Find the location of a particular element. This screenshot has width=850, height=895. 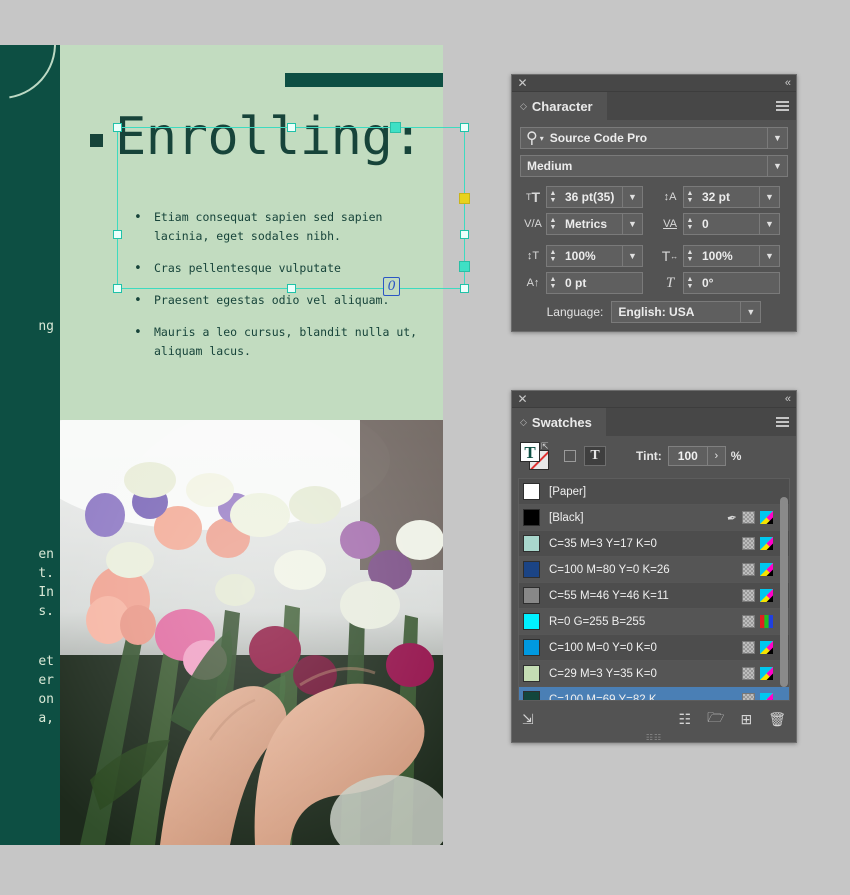

text-overflow-port: 0 is located at coordinates (391, 286).